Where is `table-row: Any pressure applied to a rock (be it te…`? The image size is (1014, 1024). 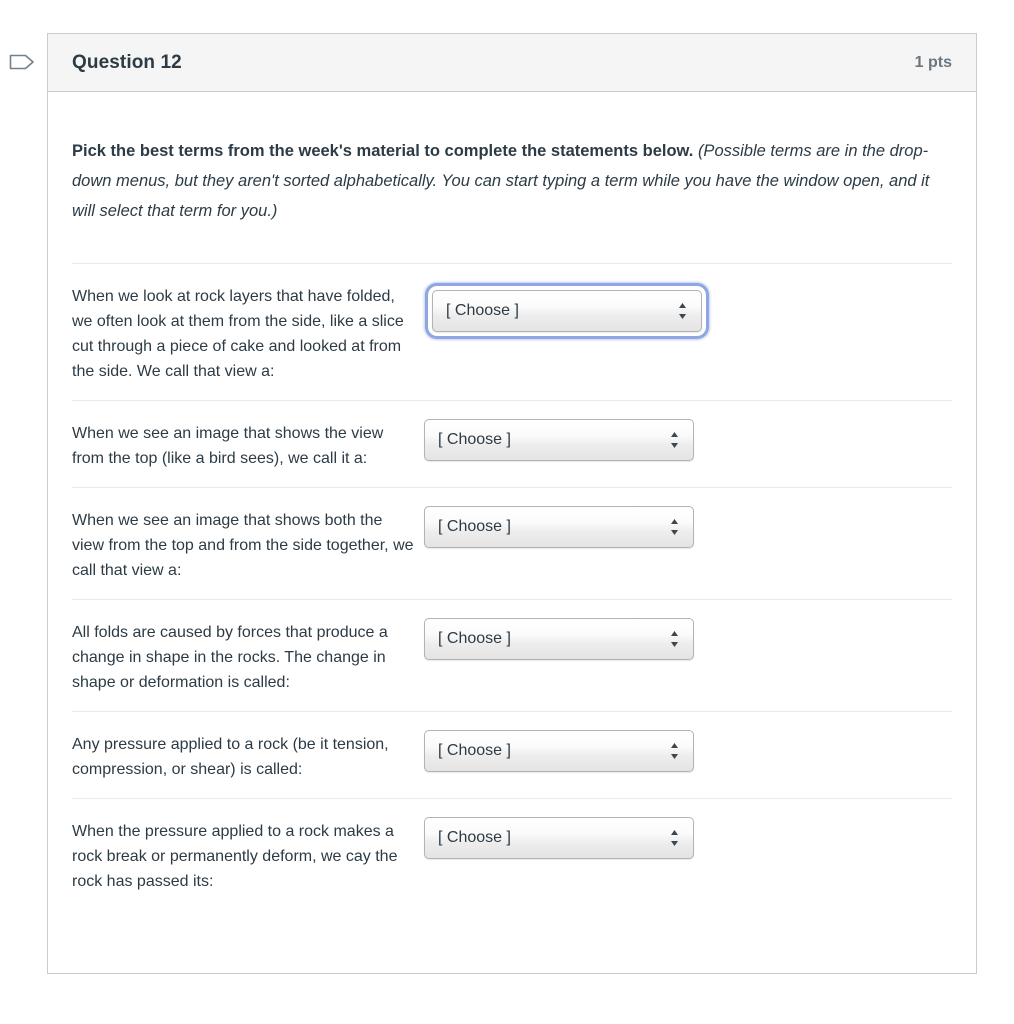
table-row: Any pressure applied to a rock (be it te… is located at coordinates (512, 754).